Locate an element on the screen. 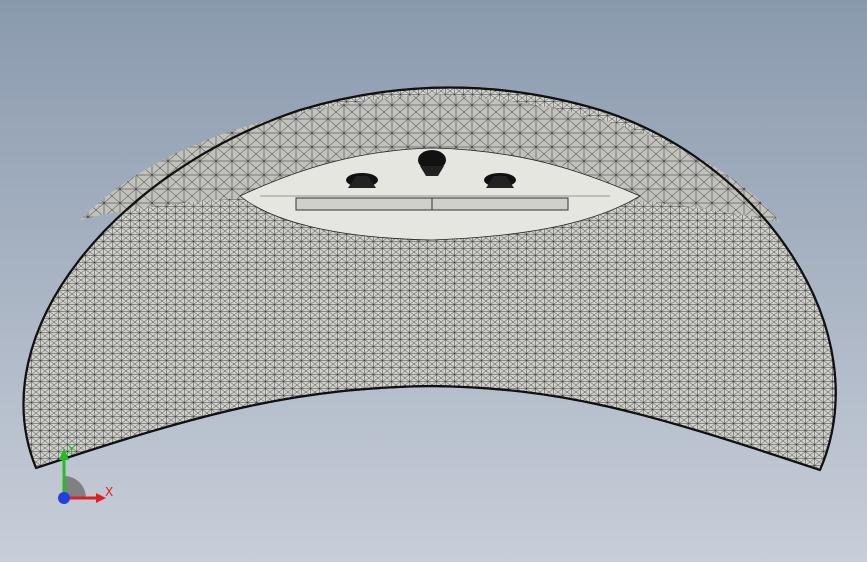 This screenshot has width=867, height=562. fixture-bar is located at coordinates (432, 204).